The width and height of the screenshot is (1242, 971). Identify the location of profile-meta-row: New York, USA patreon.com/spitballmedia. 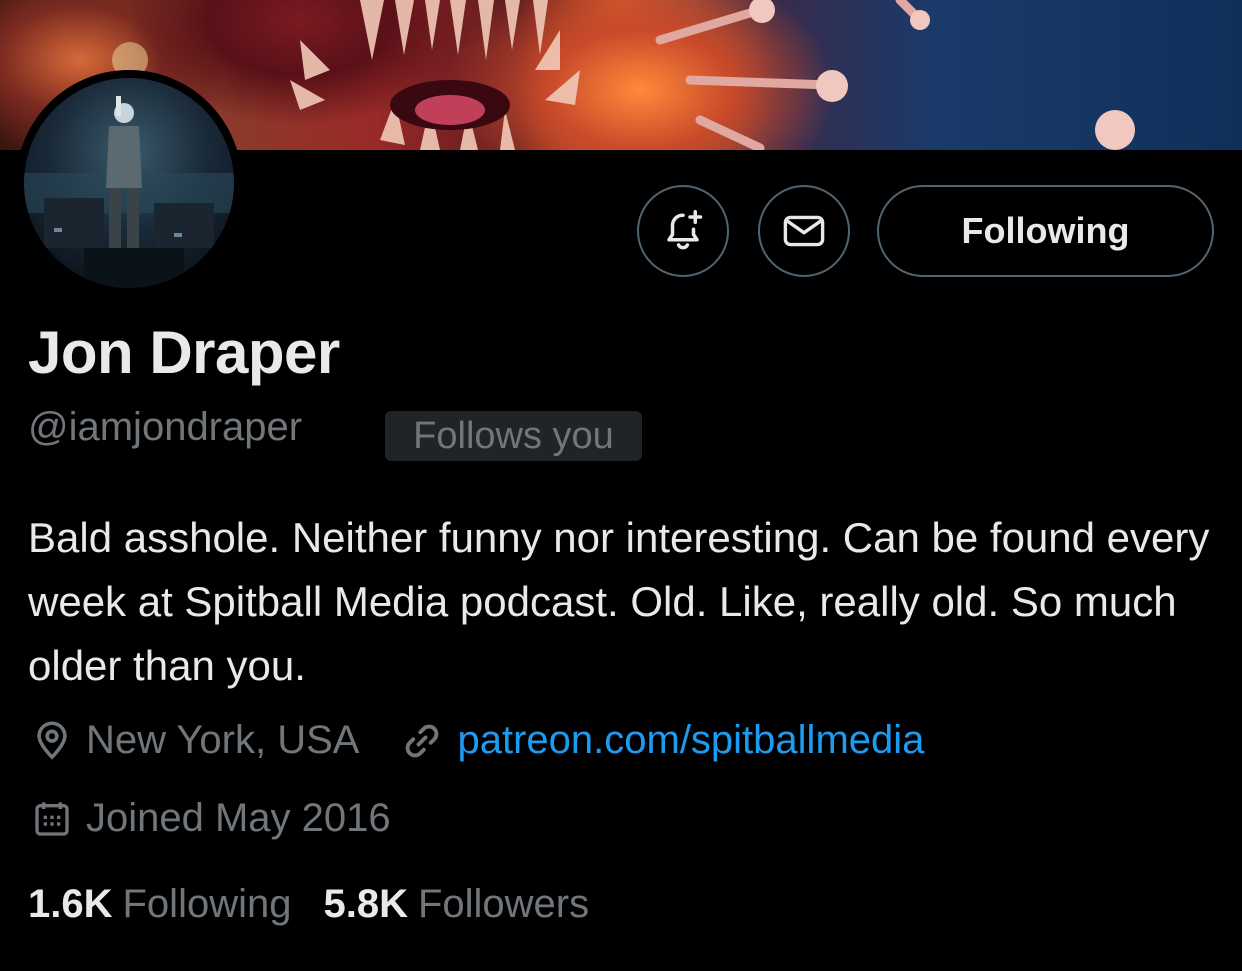
(478, 740).